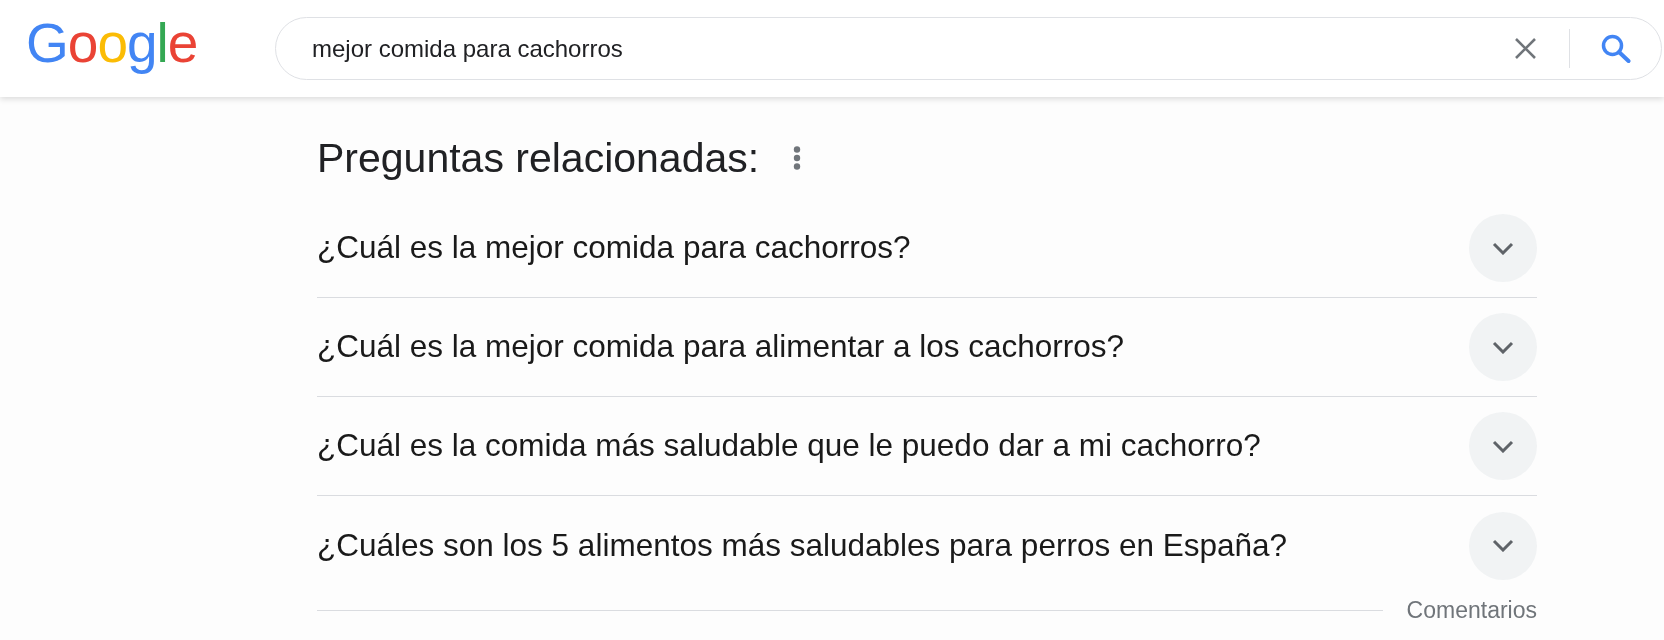 The width and height of the screenshot is (1664, 640). I want to click on search-bar: mejor comida para cachorros, so click(968, 48).